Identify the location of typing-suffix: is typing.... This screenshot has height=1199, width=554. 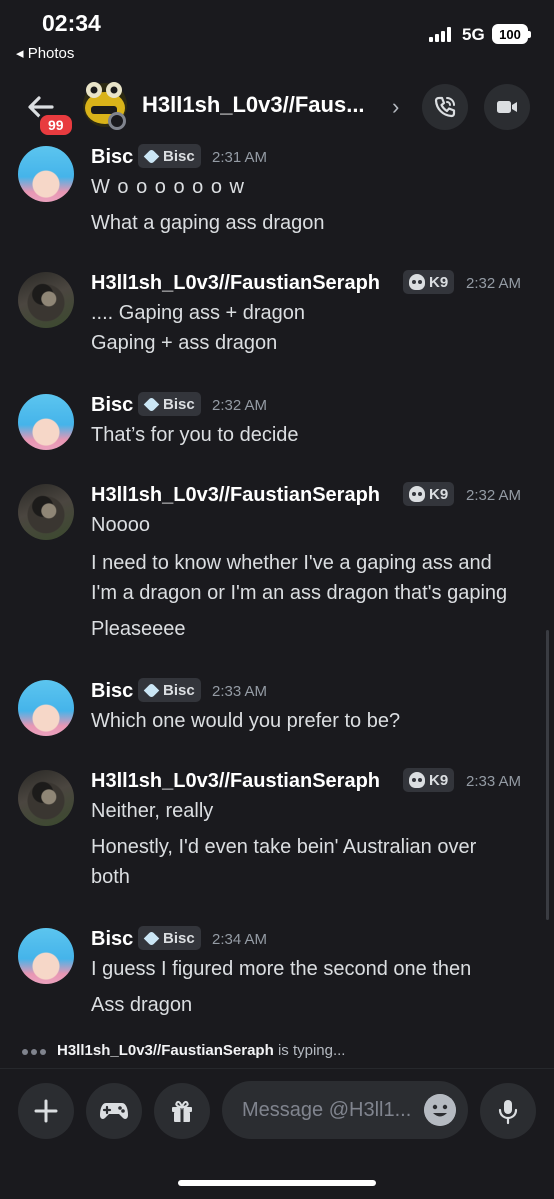
(311, 1050).